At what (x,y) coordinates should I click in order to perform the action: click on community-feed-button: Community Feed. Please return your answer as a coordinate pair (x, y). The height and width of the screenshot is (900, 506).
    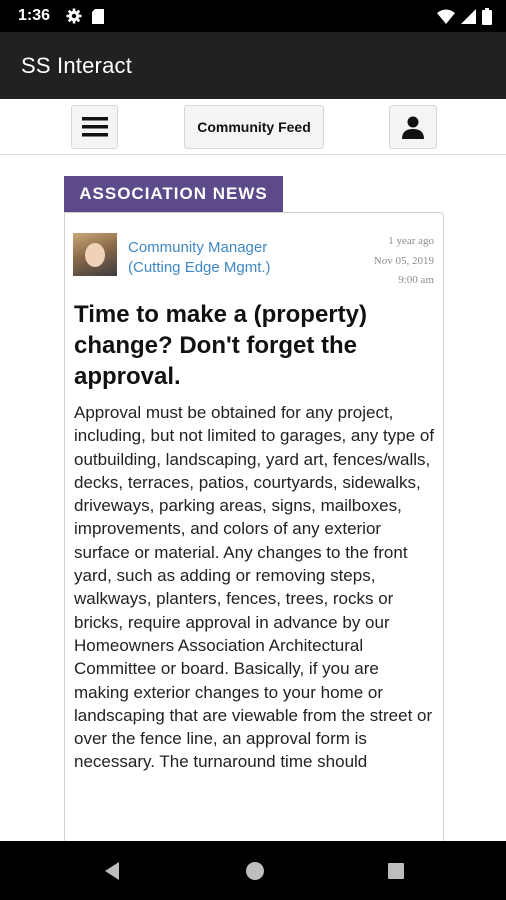
    Looking at the image, I should click on (254, 127).